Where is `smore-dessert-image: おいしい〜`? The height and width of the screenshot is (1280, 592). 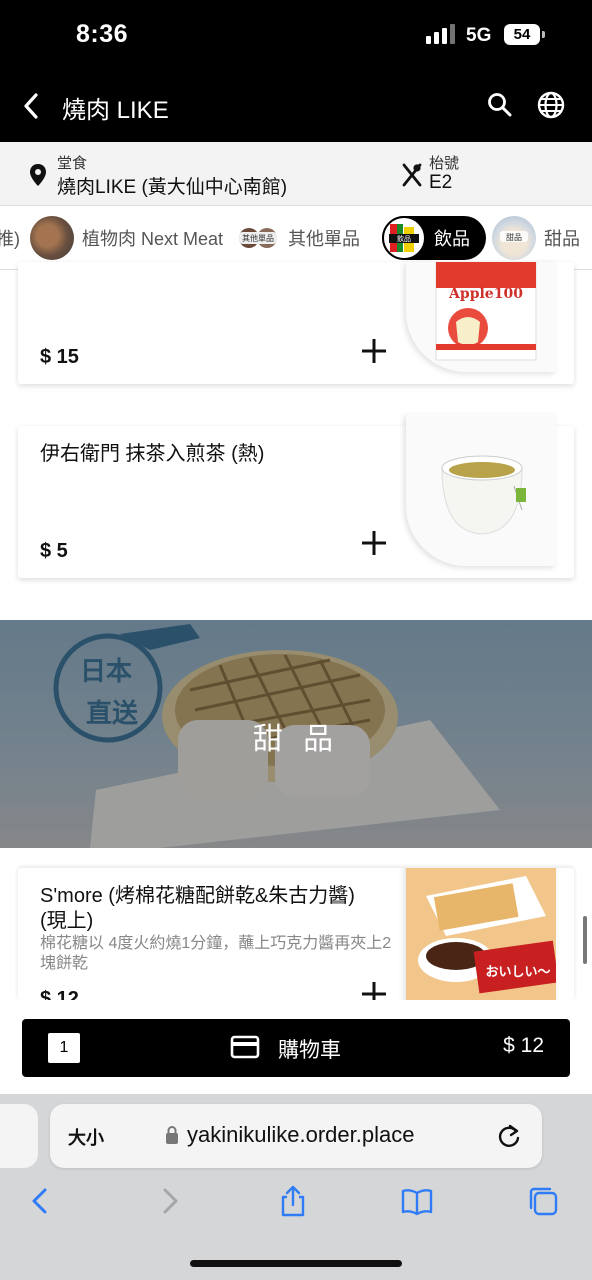
smore-dessert-image: おいしい〜 is located at coordinates (481, 934).